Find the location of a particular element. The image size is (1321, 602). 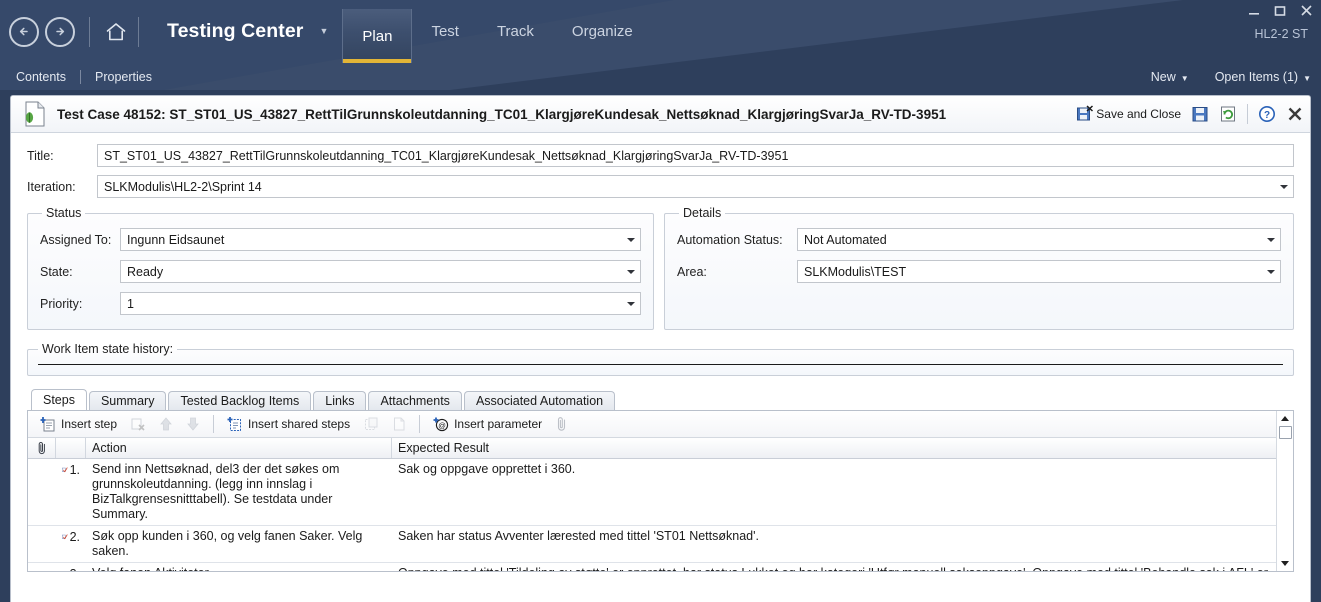

automation-status-combobox: Not Automated is located at coordinates (1039, 239).